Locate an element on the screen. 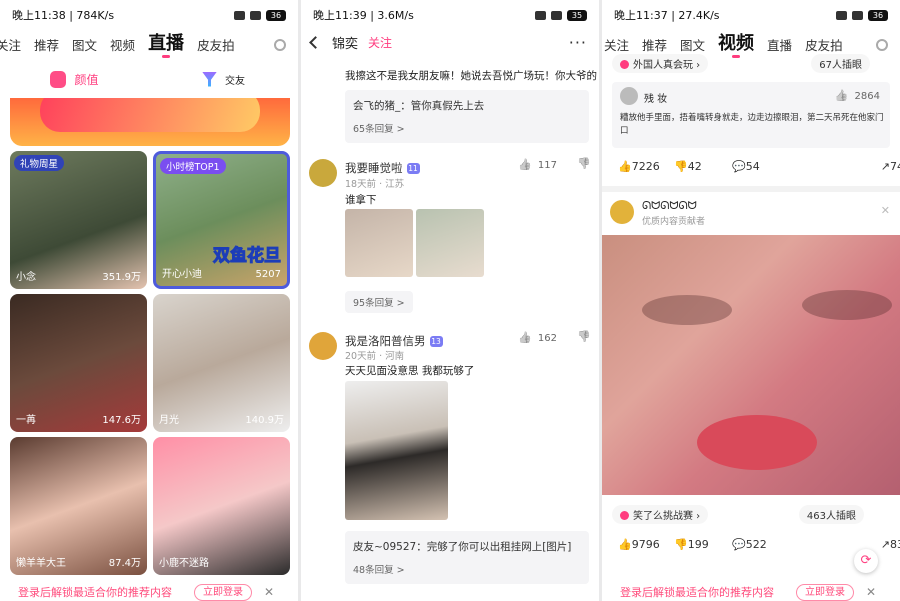  promo-banner is located at coordinates (150, 122).